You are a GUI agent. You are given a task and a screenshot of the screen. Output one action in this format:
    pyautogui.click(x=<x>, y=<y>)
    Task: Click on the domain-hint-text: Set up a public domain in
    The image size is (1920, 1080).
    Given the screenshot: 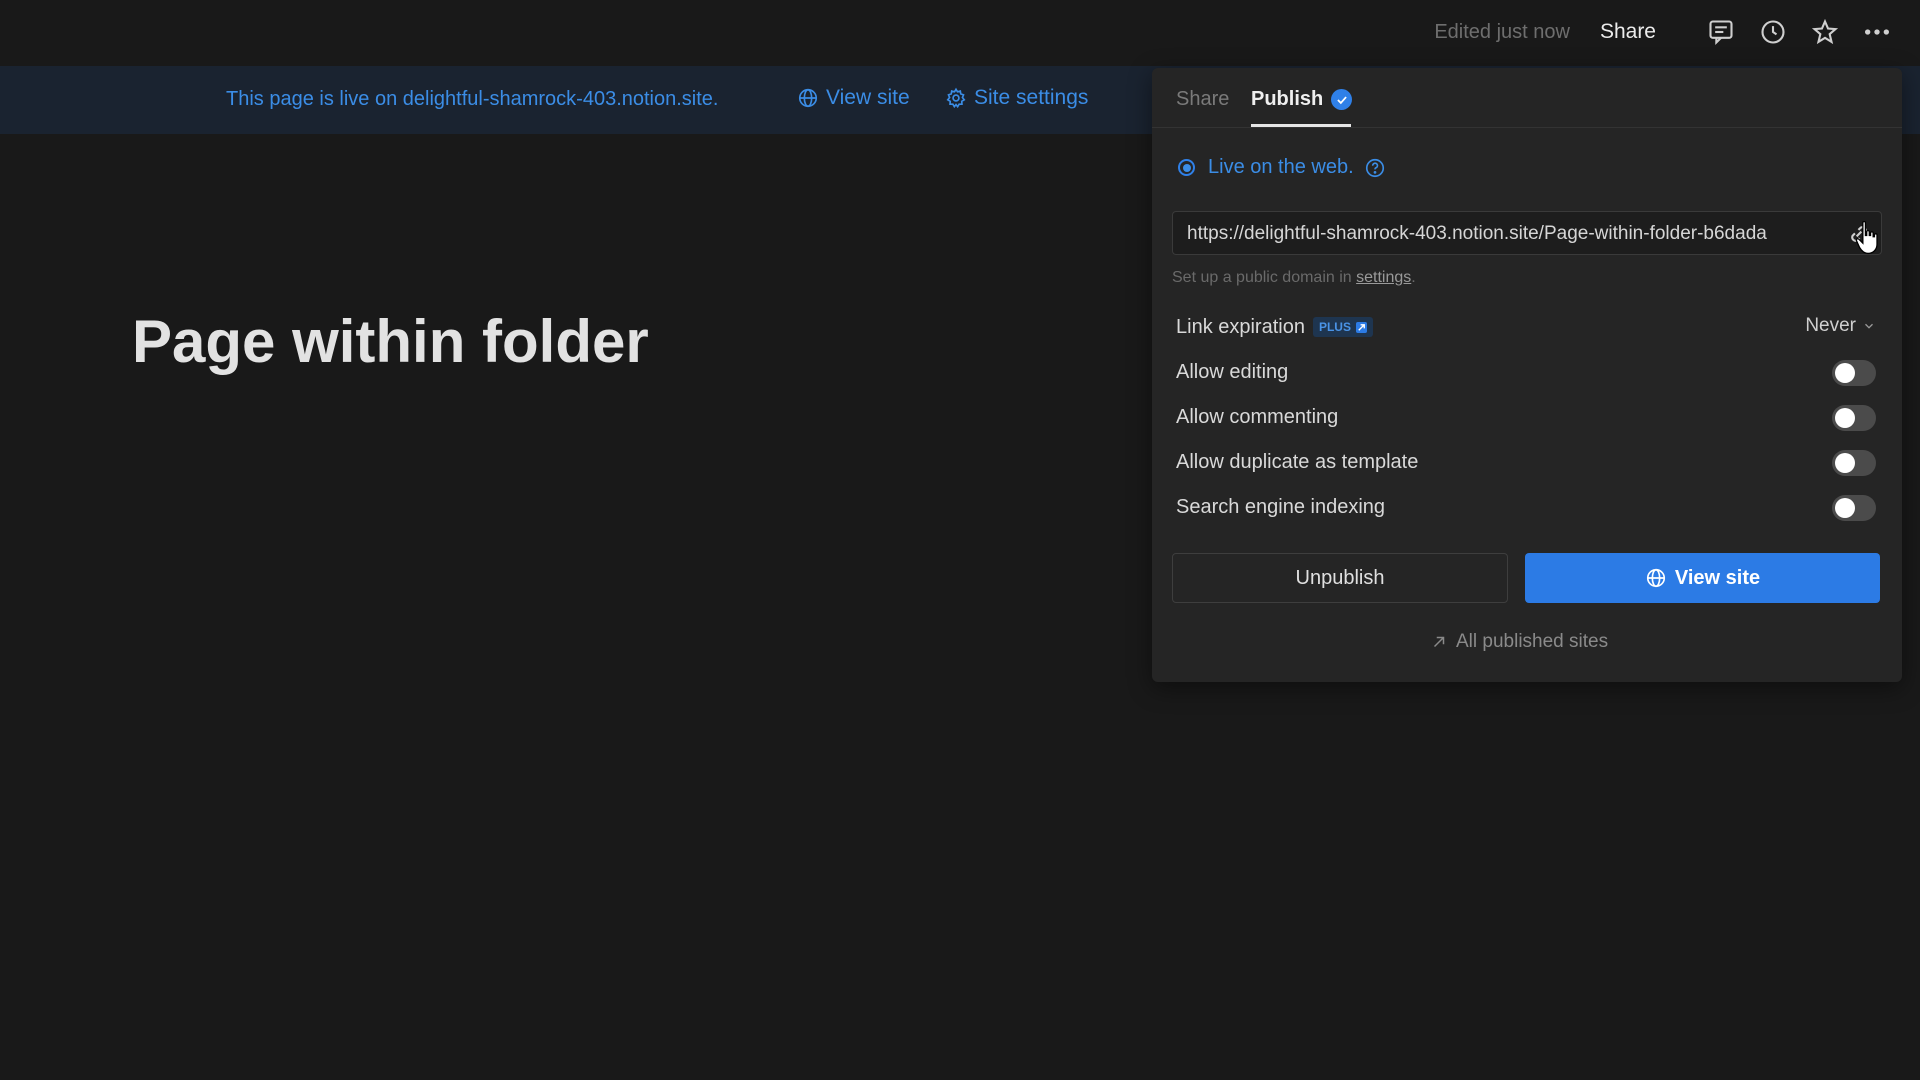 What is the action you would take?
    pyautogui.click(x=1264, y=277)
    